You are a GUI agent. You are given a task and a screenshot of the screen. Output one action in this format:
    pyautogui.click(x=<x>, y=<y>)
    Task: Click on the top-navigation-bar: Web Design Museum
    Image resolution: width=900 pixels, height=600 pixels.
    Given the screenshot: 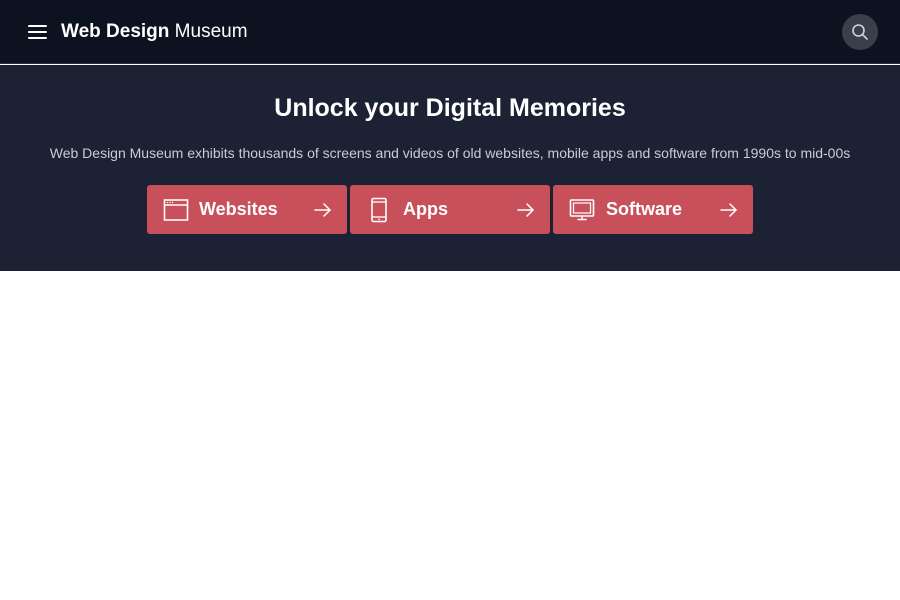 What is the action you would take?
    pyautogui.click(x=450, y=32)
    